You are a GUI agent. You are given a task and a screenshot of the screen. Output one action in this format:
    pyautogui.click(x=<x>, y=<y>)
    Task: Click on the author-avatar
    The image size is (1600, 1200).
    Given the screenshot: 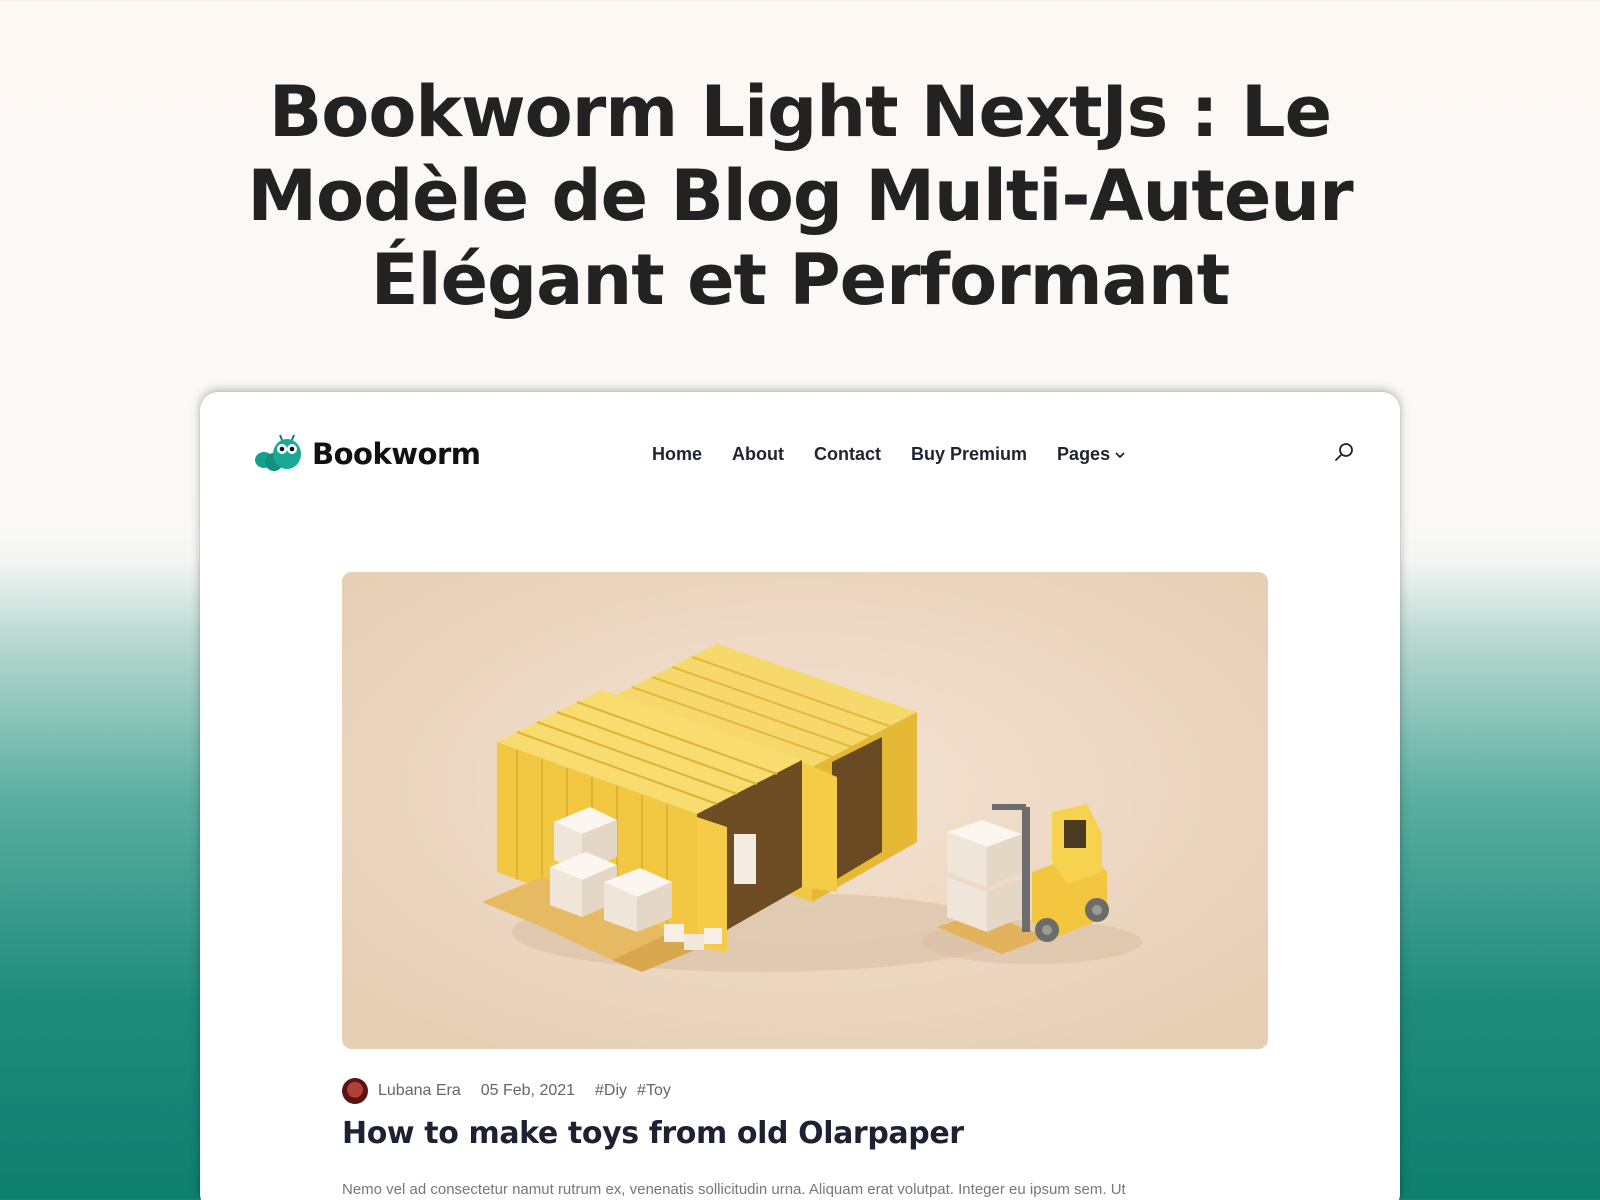 What is the action you would take?
    pyautogui.click(x=355, y=1091)
    